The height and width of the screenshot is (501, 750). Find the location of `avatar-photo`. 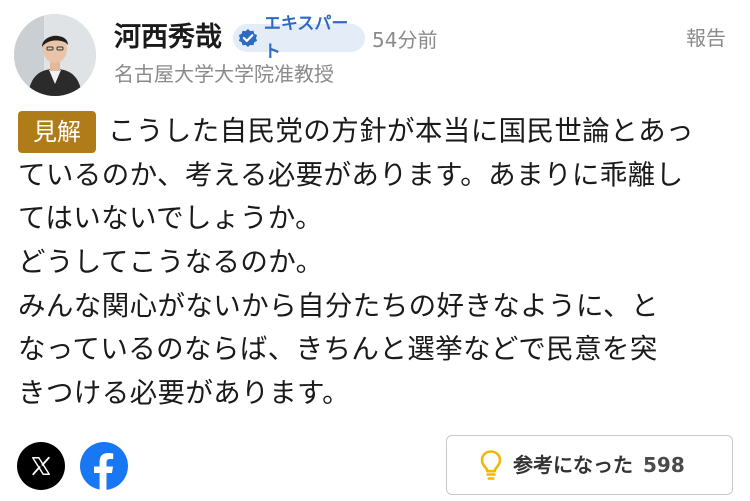

avatar-photo is located at coordinates (55, 55).